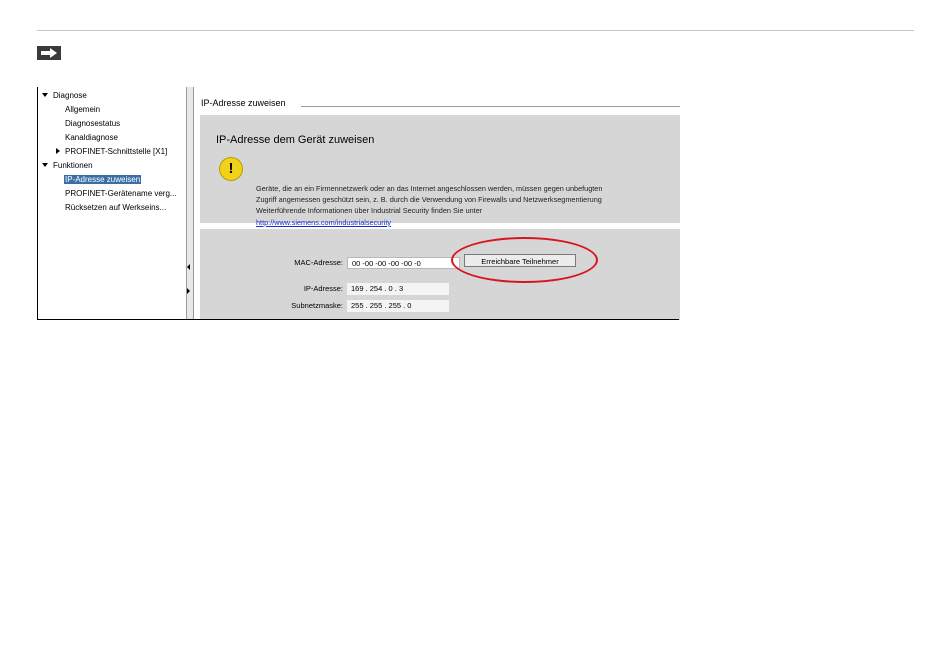 This screenshot has height=665, width=950. What do you see at coordinates (490, 106) in the screenshot?
I see `section-divider` at bounding box center [490, 106].